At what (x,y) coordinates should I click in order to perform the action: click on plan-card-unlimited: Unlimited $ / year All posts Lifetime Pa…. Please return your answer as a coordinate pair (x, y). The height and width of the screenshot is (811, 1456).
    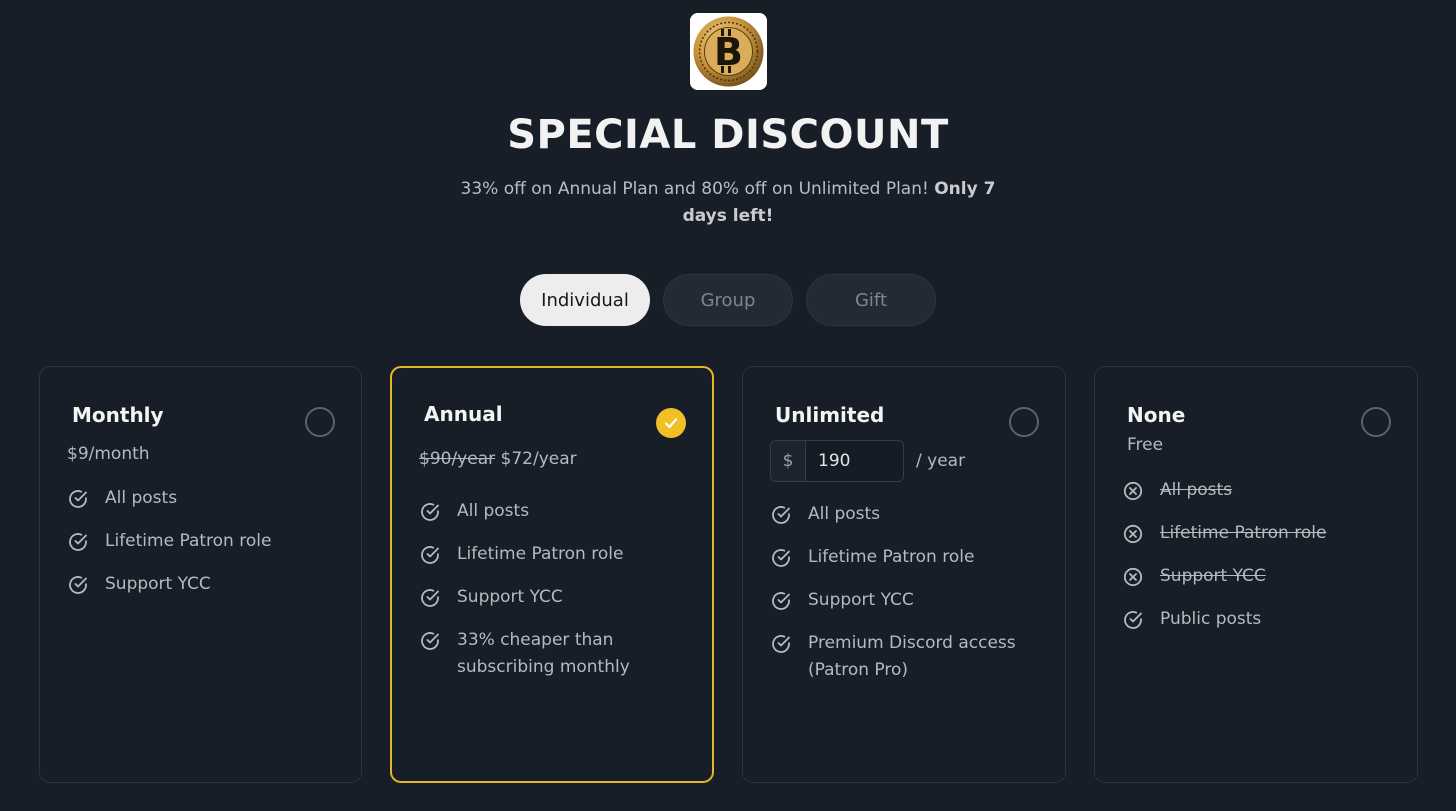
    Looking at the image, I should click on (904, 574).